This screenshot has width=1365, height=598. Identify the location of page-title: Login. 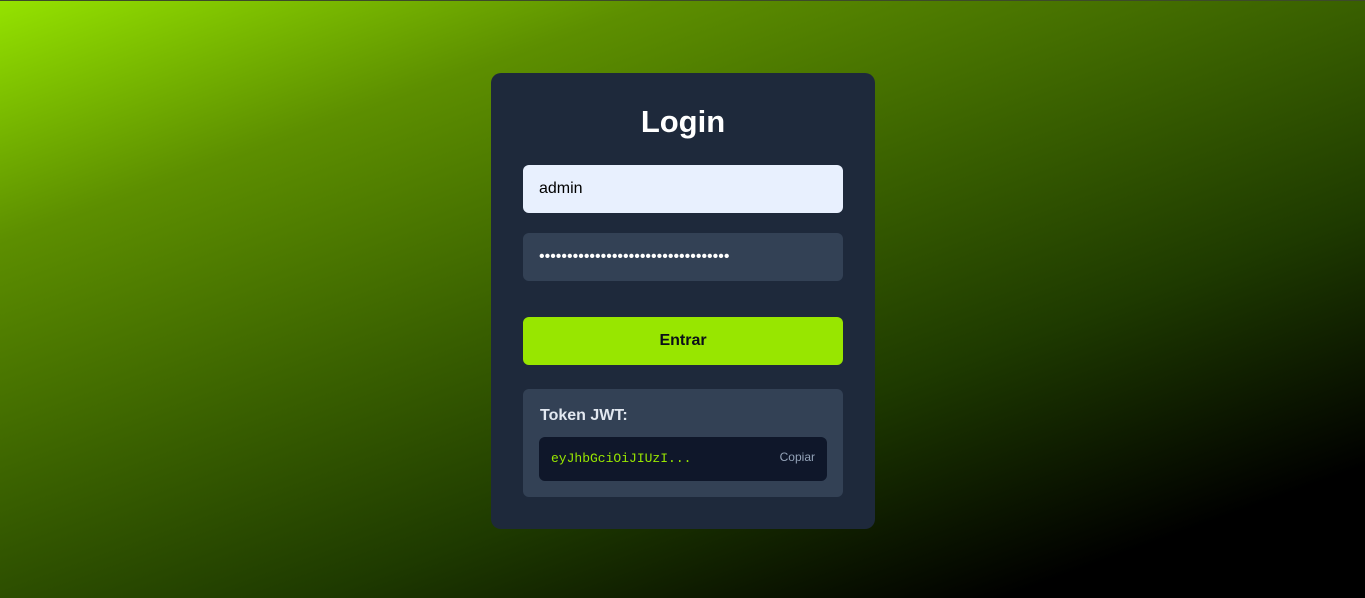
(683, 121).